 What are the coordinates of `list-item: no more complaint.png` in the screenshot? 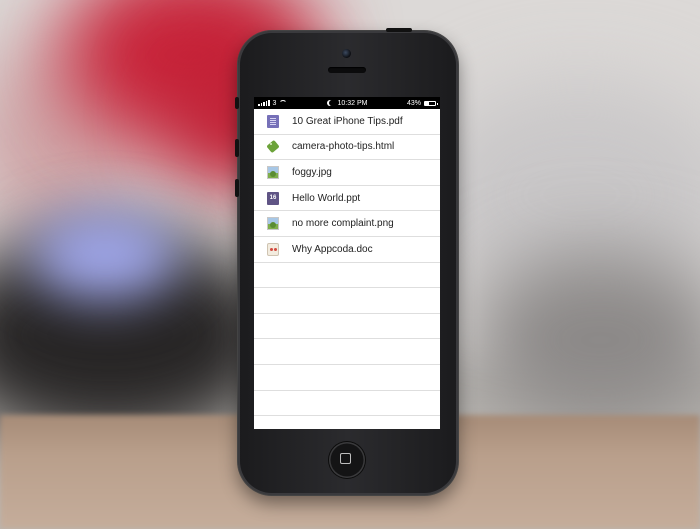 It's located at (347, 224).